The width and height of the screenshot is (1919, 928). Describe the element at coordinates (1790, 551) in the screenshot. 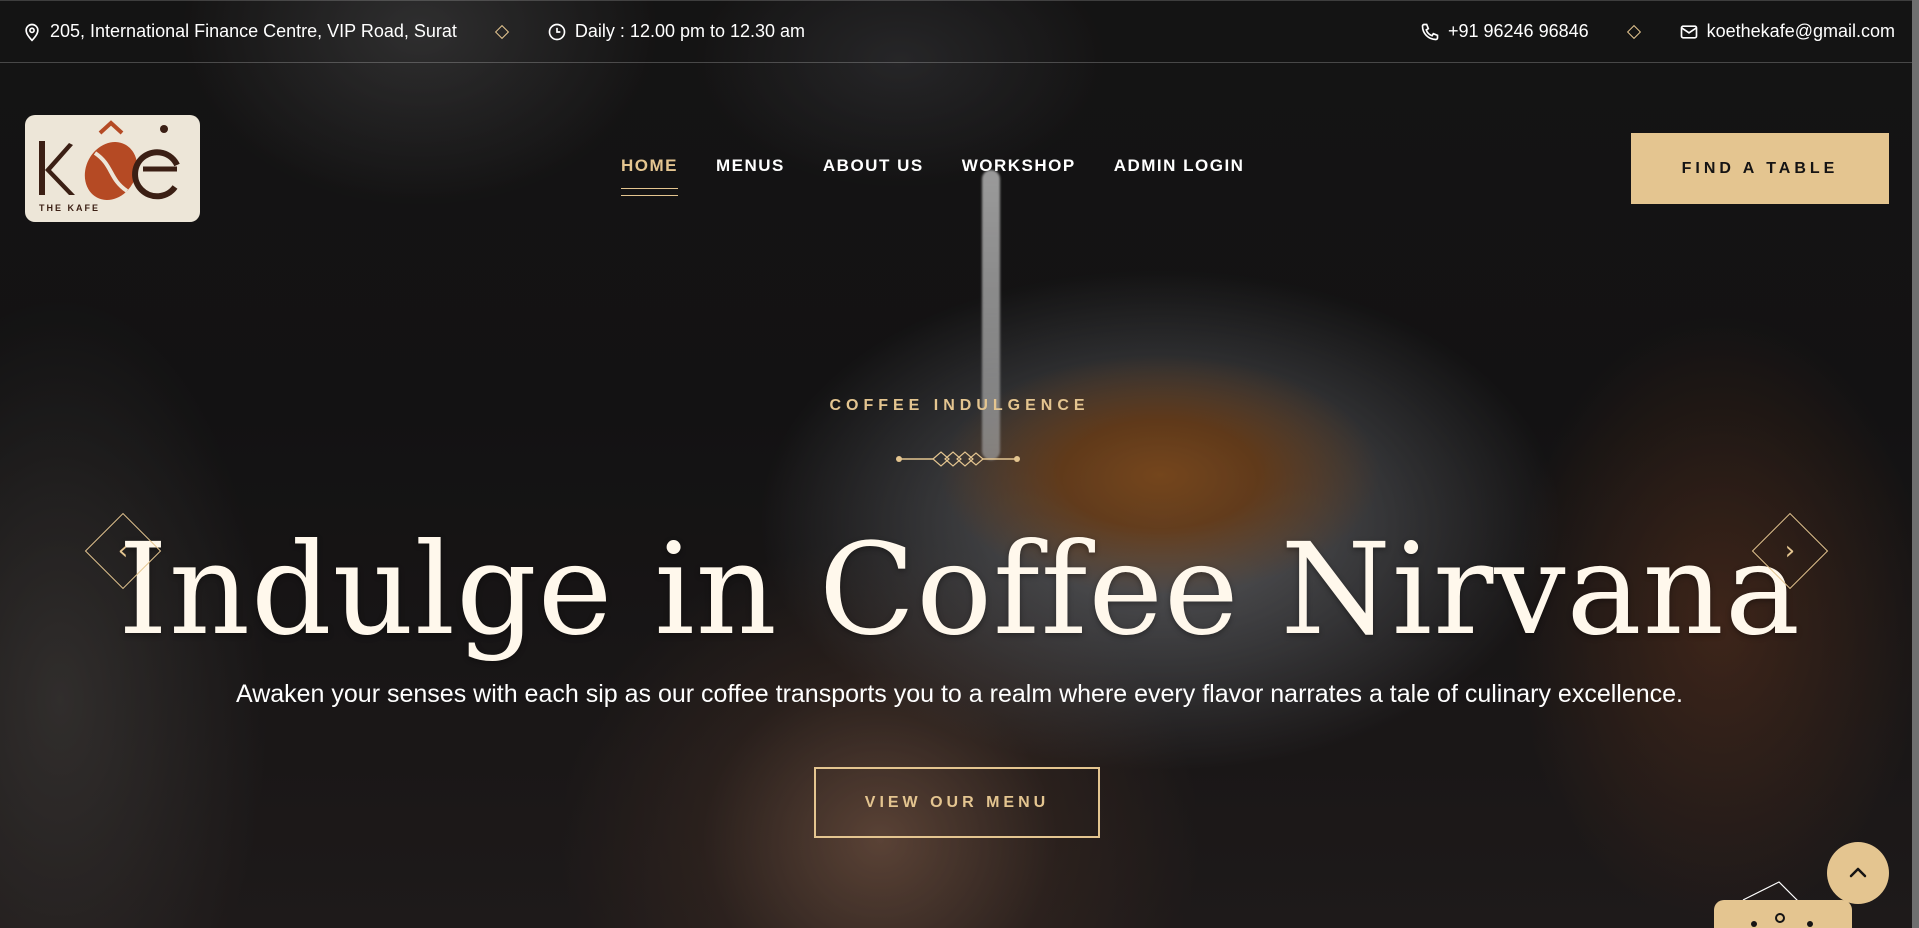

I see `chevron-right-icon: ›` at that location.